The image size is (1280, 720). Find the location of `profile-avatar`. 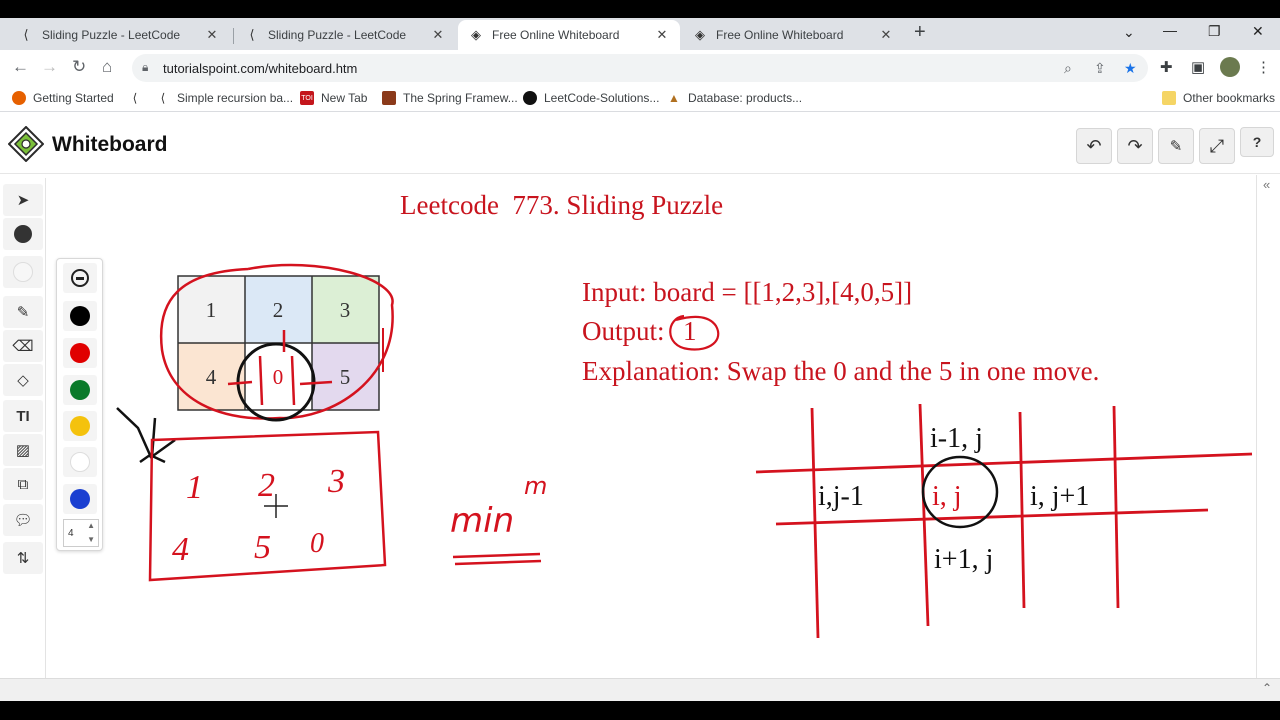

profile-avatar is located at coordinates (1230, 67).